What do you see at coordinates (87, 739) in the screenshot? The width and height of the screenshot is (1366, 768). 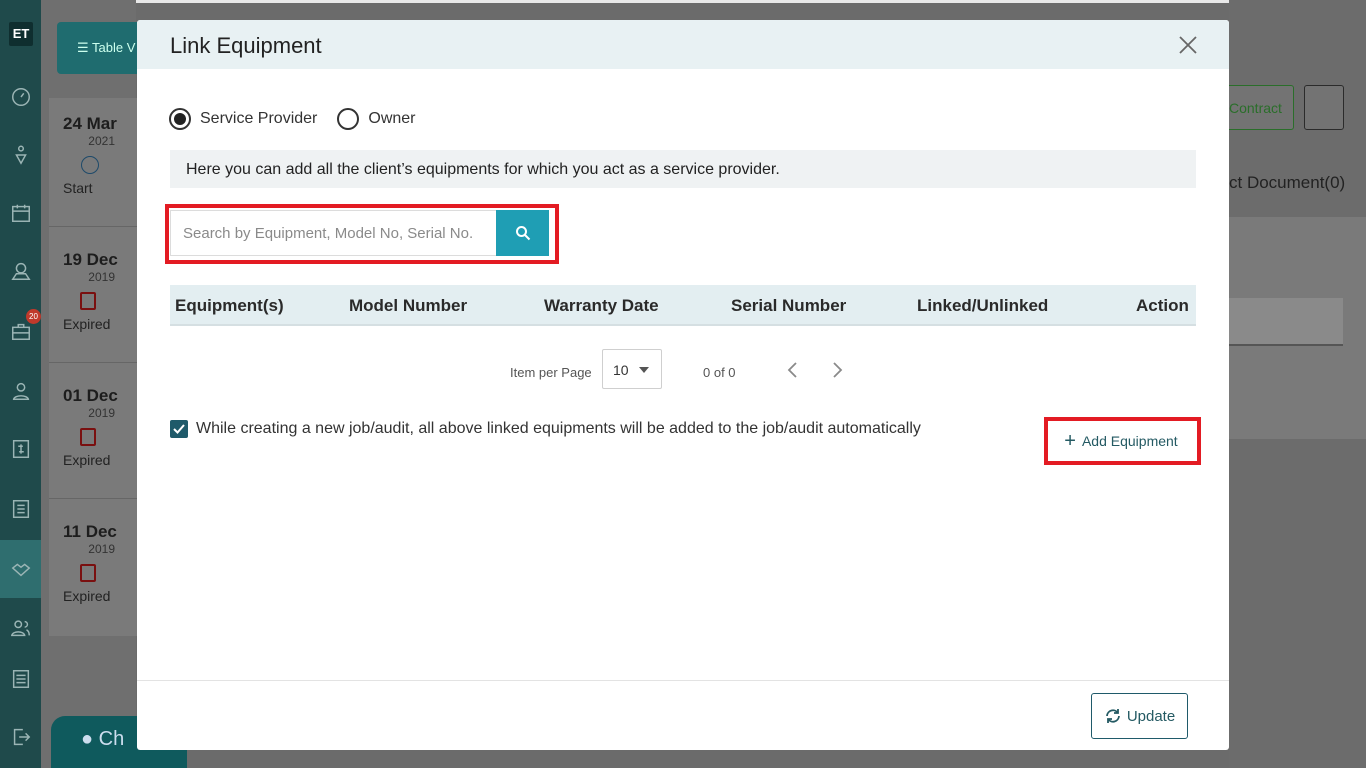 I see `chat-bubble-icon: ●` at bounding box center [87, 739].